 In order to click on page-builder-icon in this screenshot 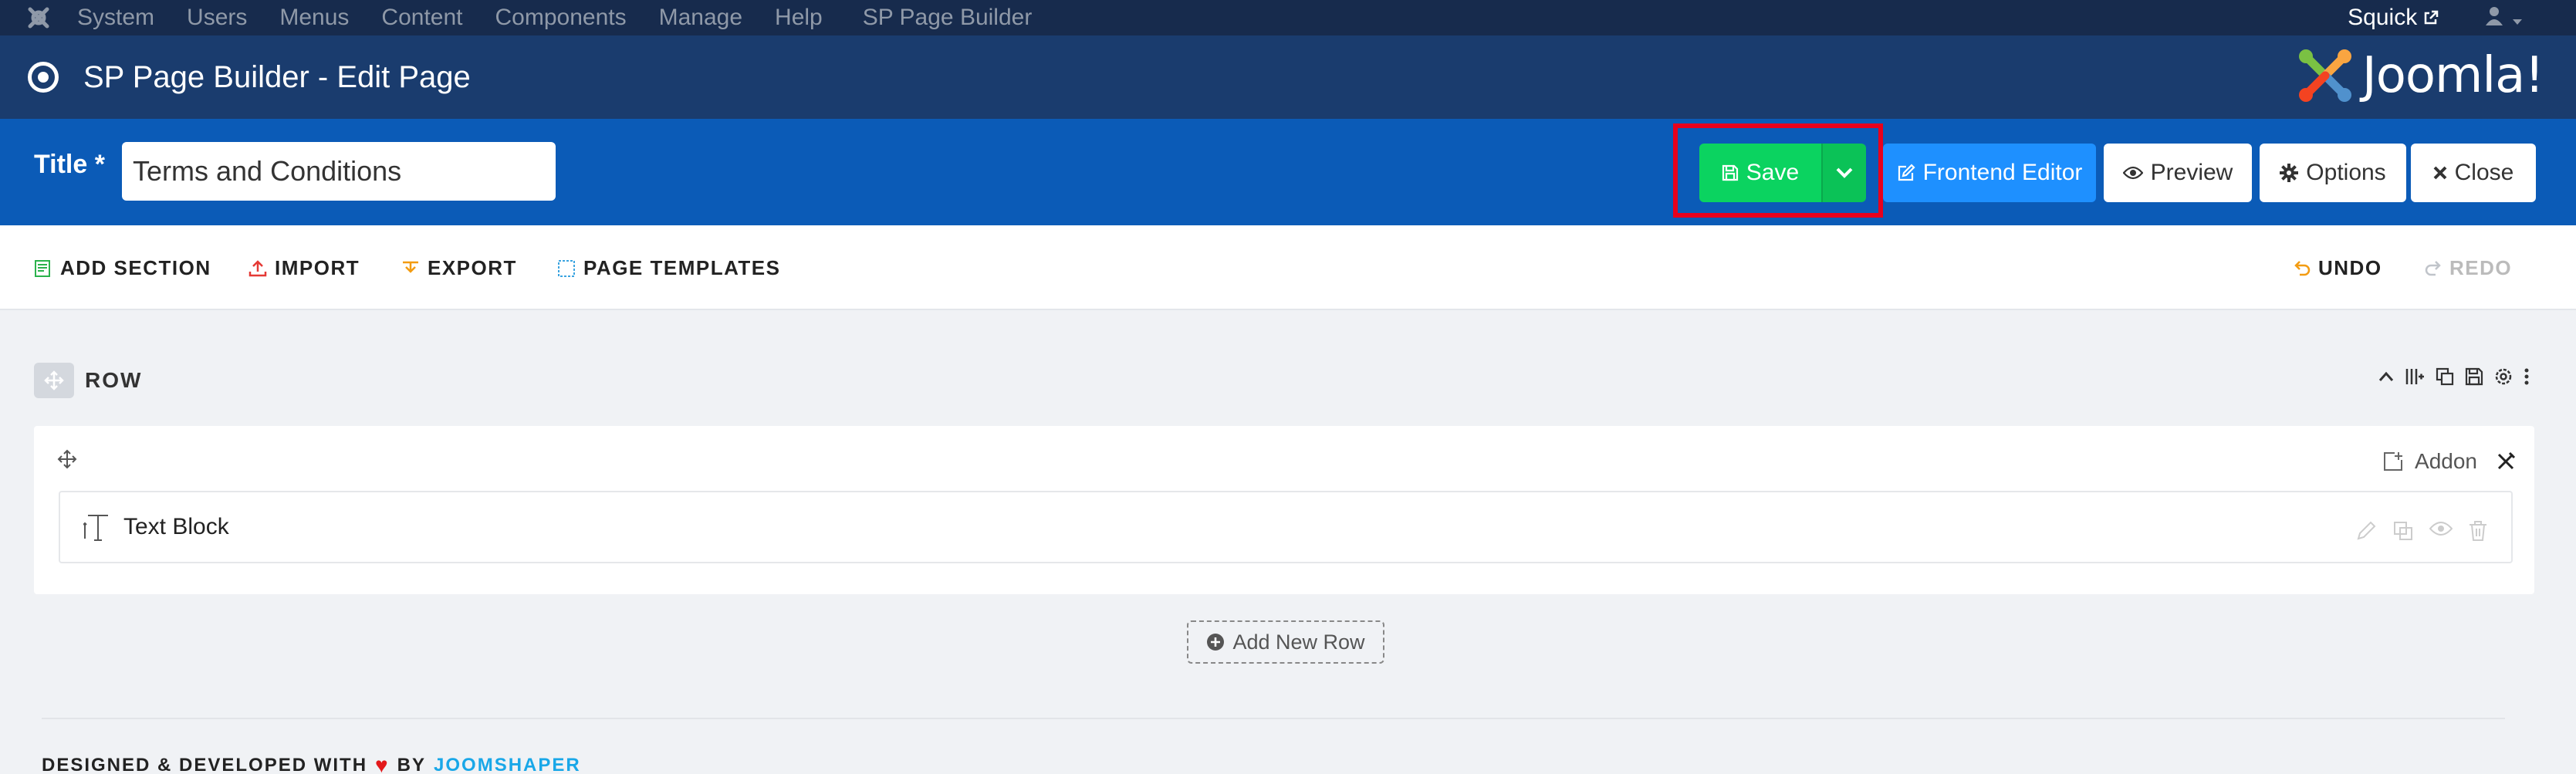, I will do `click(43, 77)`.